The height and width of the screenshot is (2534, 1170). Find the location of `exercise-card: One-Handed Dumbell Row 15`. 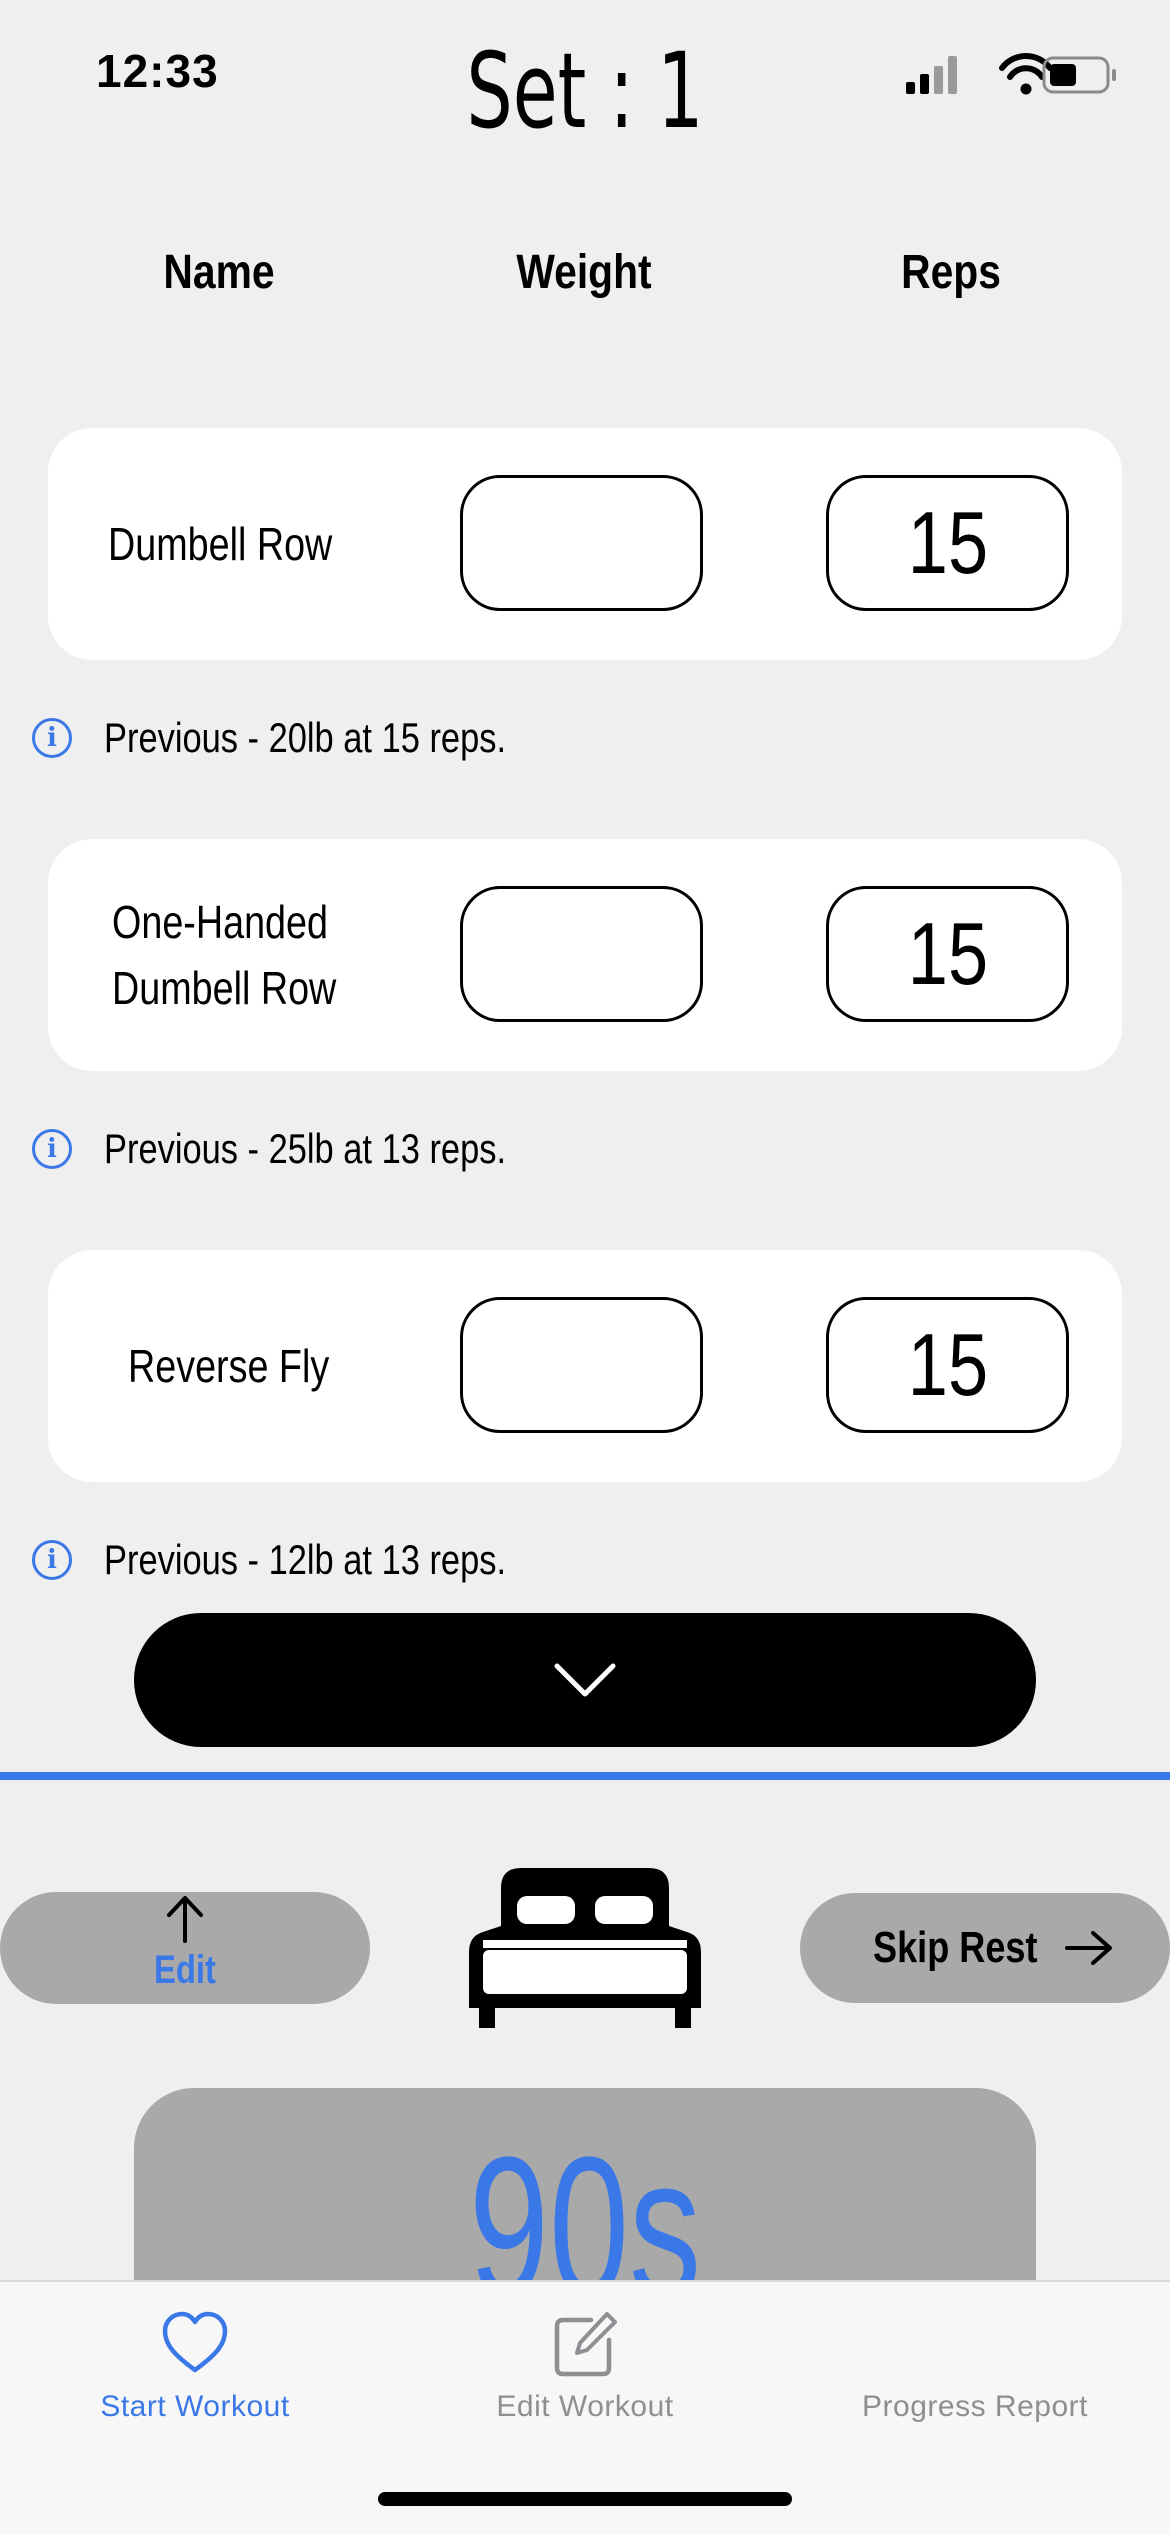

exercise-card: One-Handed Dumbell Row 15 is located at coordinates (585, 955).